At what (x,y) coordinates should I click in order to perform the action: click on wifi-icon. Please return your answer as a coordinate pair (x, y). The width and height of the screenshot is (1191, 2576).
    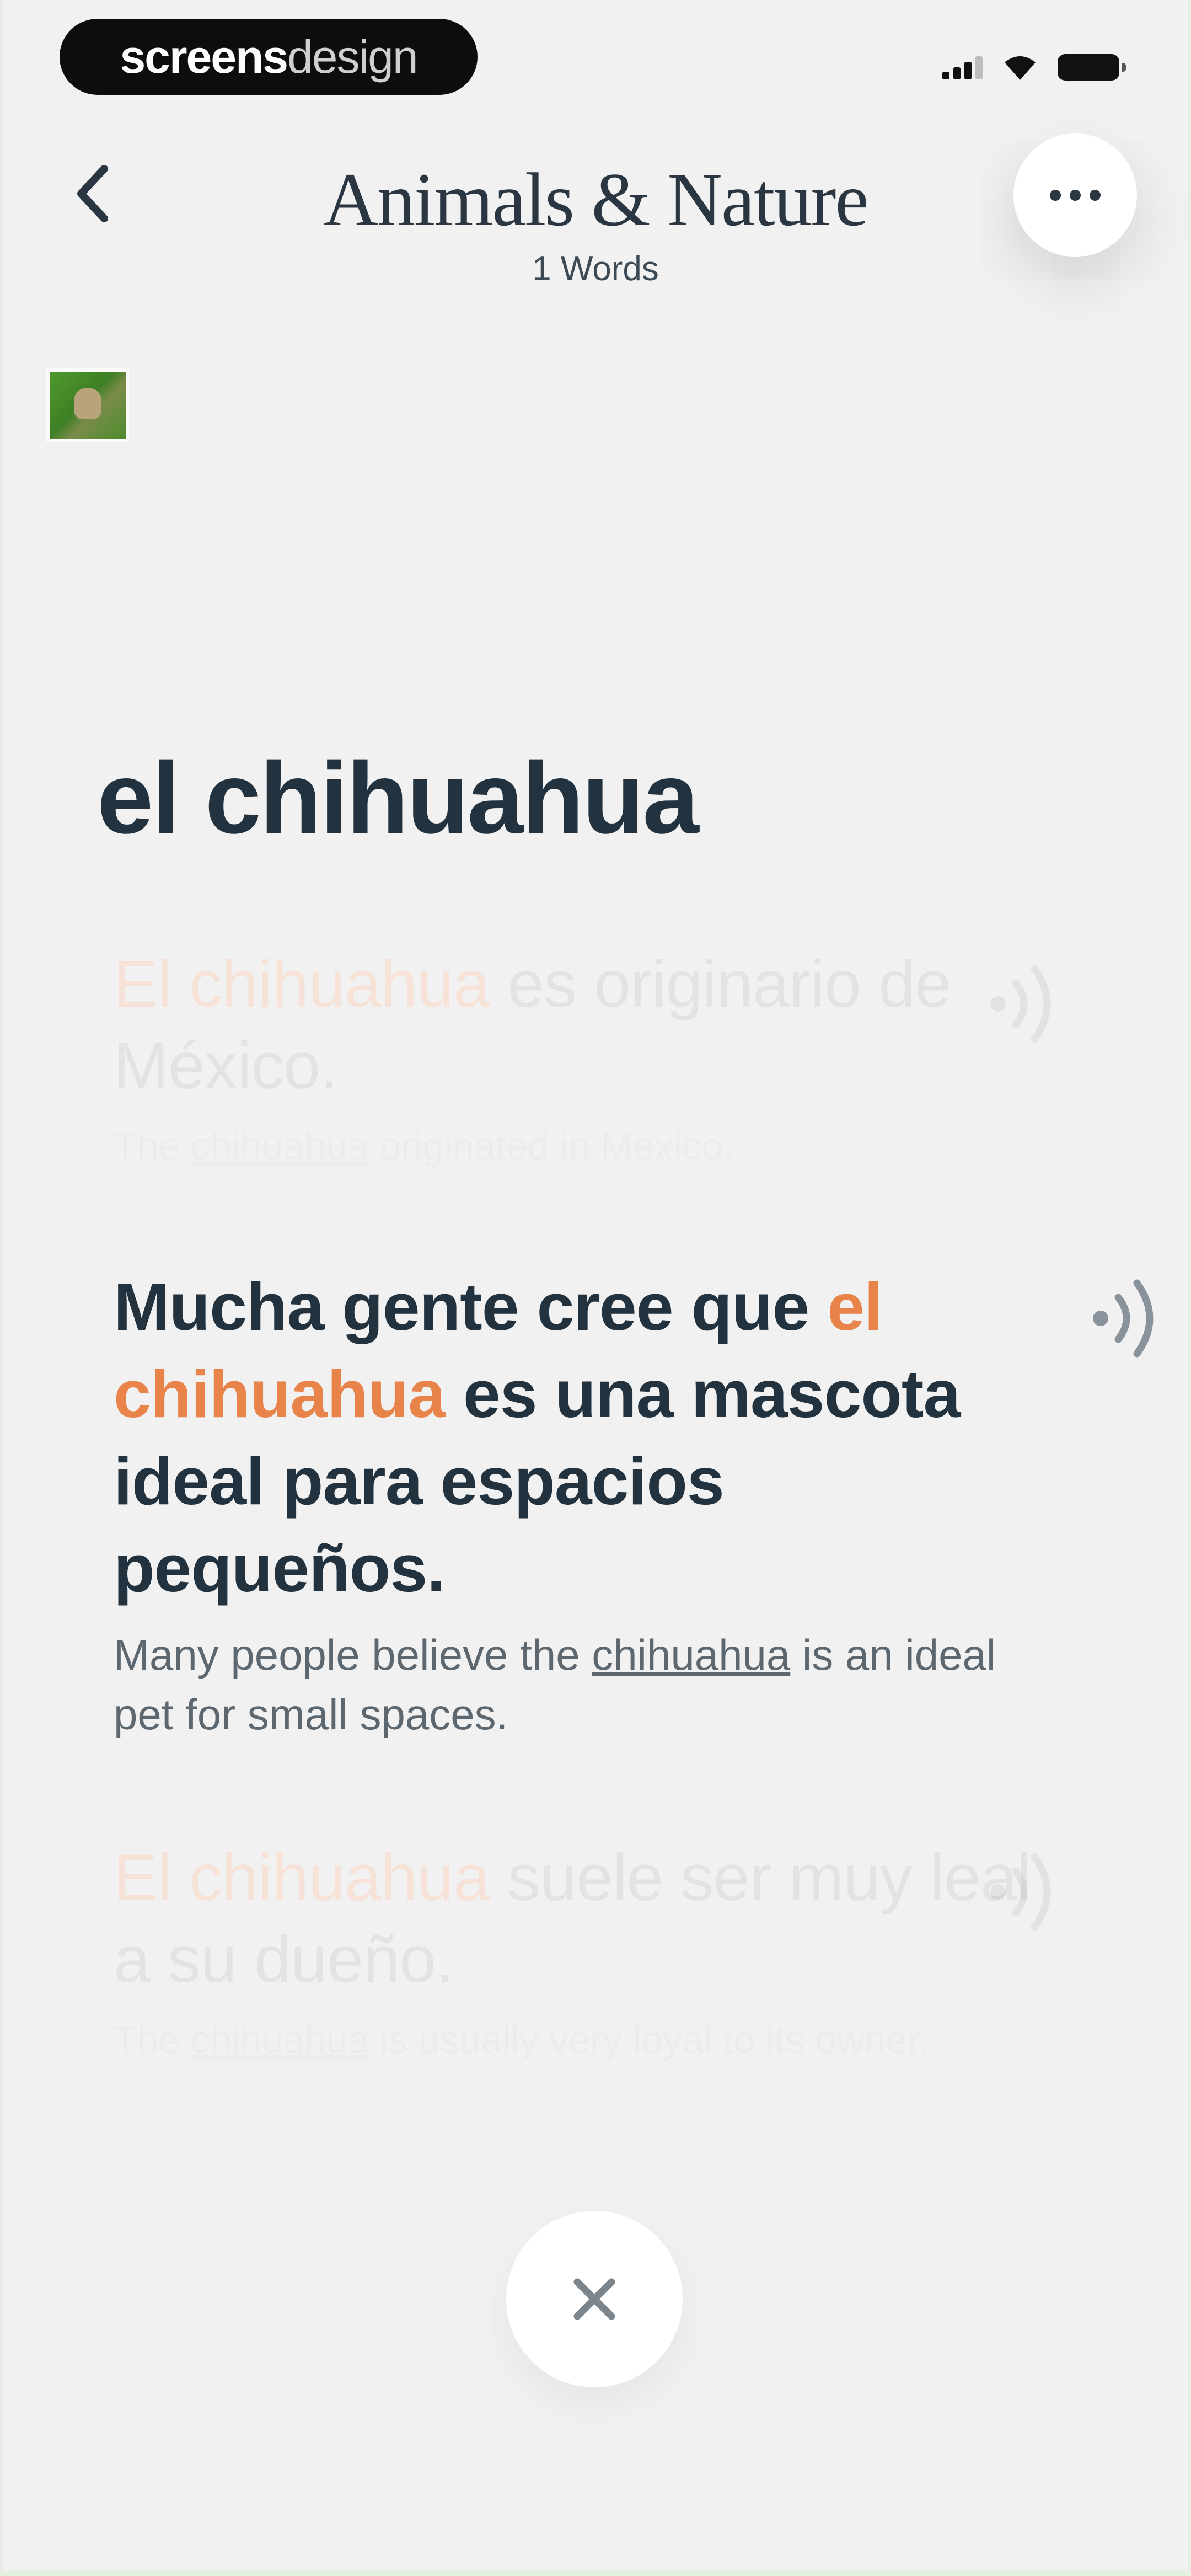
    Looking at the image, I should click on (1020, 68).